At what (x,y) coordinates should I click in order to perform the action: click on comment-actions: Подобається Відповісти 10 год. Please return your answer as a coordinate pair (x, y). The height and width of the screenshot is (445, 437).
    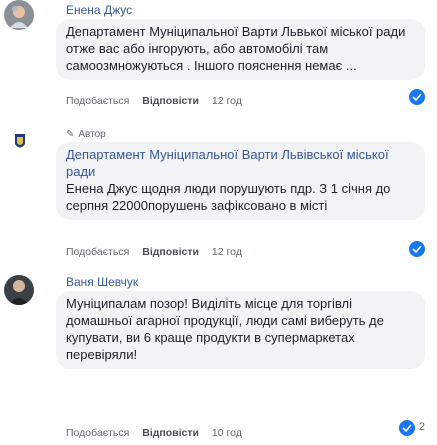
    Looking at the image, I should click on (159, 433).